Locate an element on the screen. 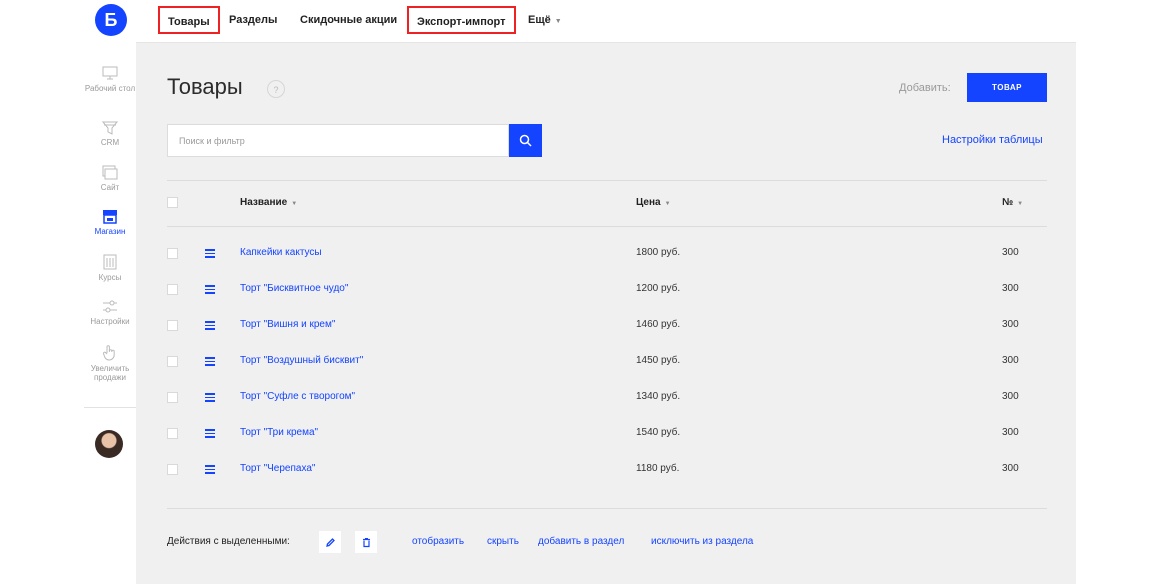 The width and height of the screenshot is (1160, 584). nav-tab-label: Товары is located at coordinates (189, 22).